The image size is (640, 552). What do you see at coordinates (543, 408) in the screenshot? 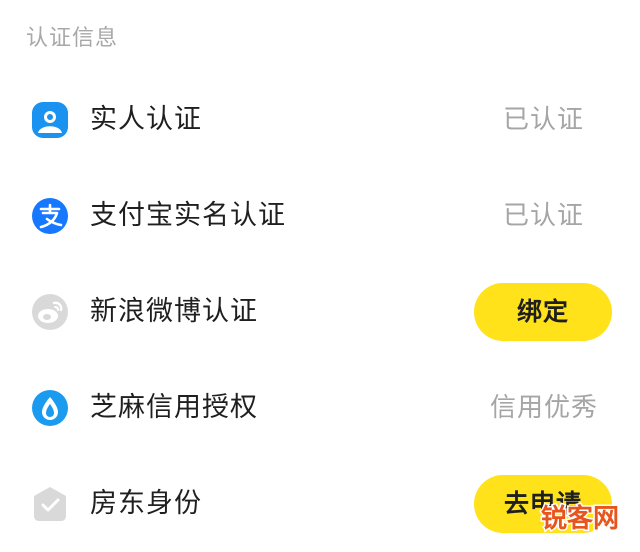
I see `verification-status: 信用优秀` at bounding box center [543, 408].